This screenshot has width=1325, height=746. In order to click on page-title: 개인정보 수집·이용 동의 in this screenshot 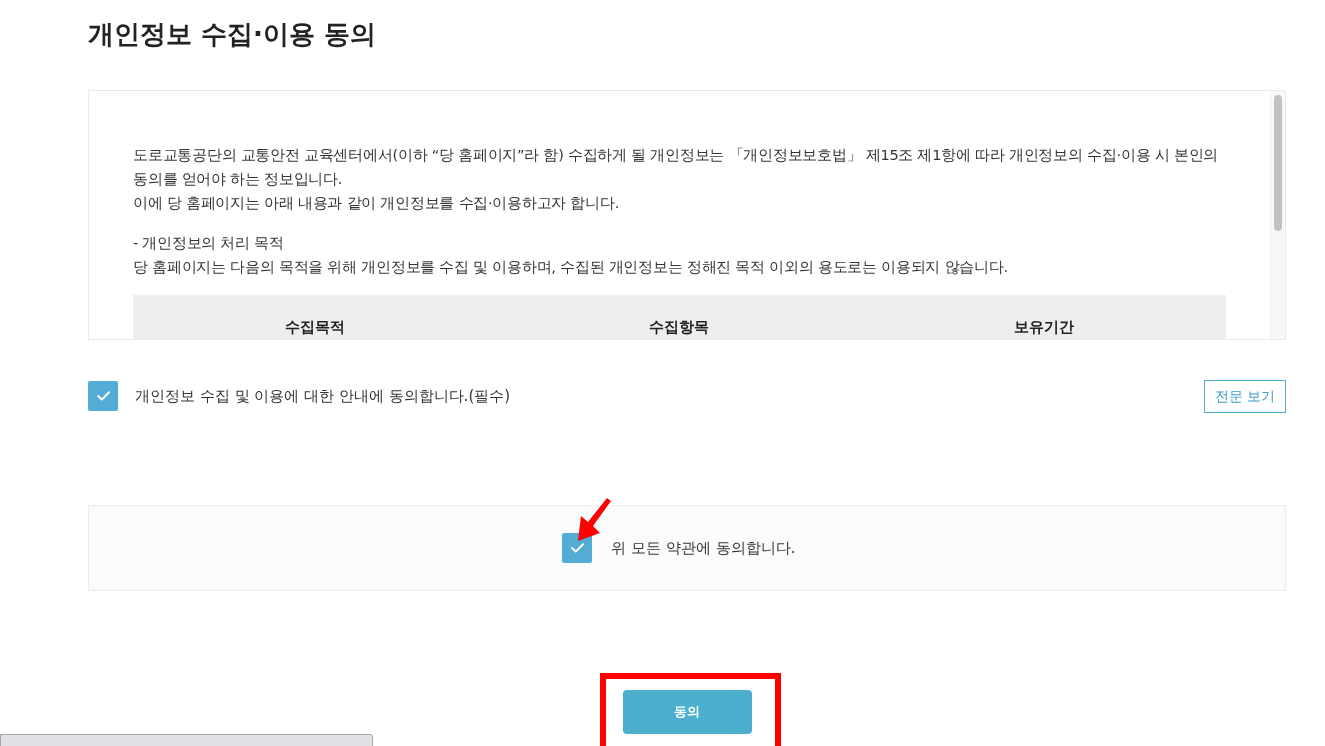, I will do `click(232, 34)`.